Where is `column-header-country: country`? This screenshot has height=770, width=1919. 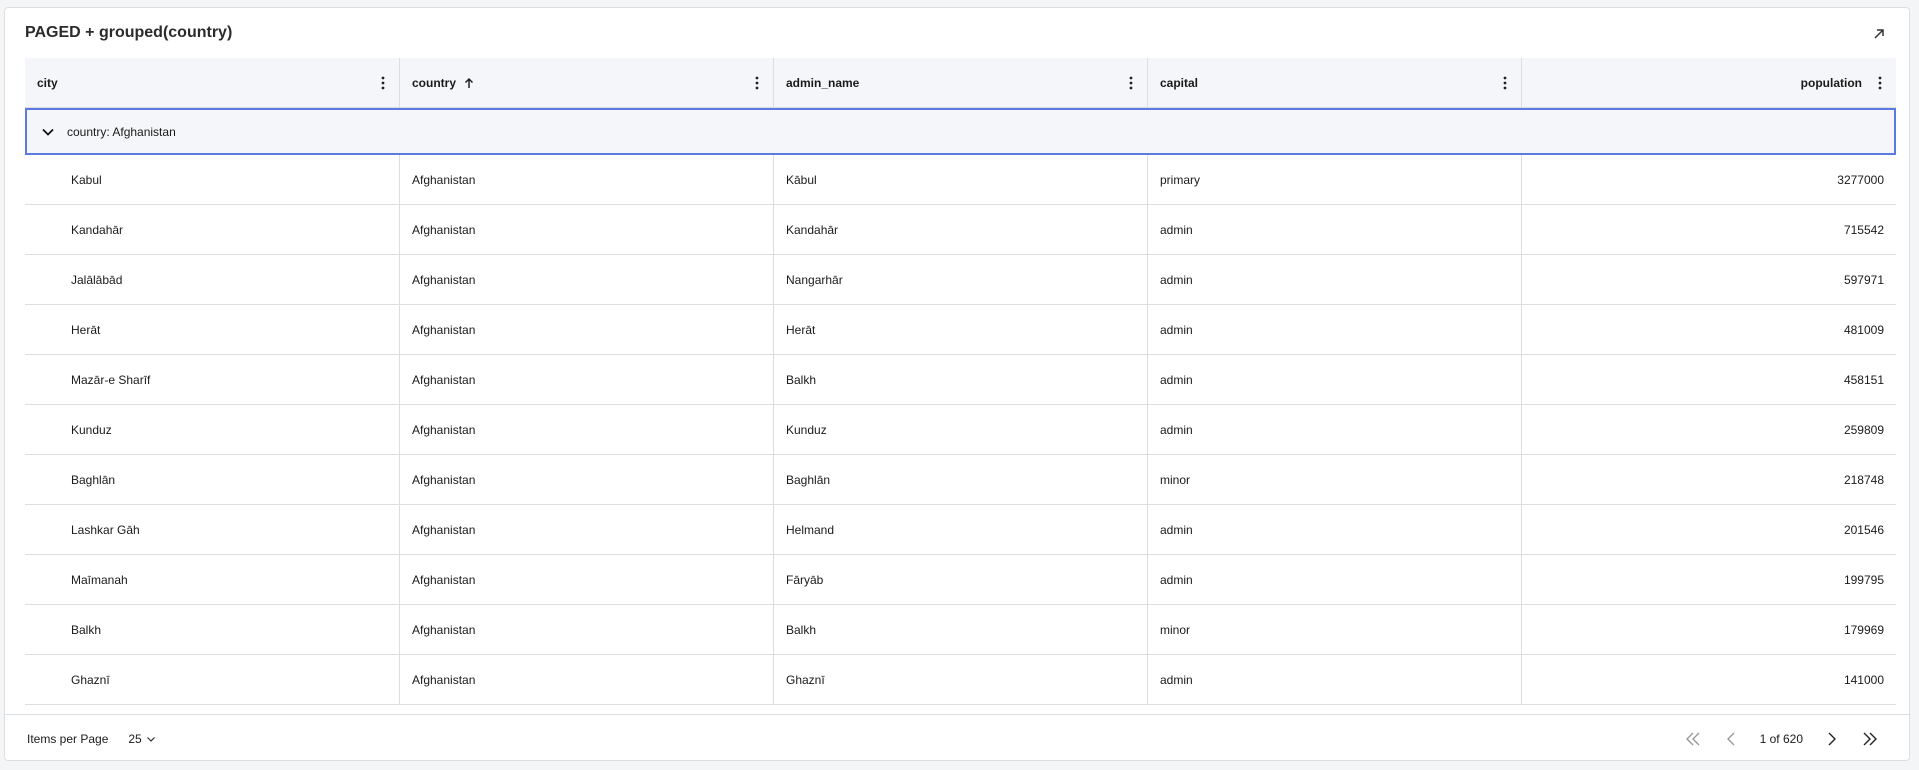 column-header-country: country is located at coordinates (587, 82).